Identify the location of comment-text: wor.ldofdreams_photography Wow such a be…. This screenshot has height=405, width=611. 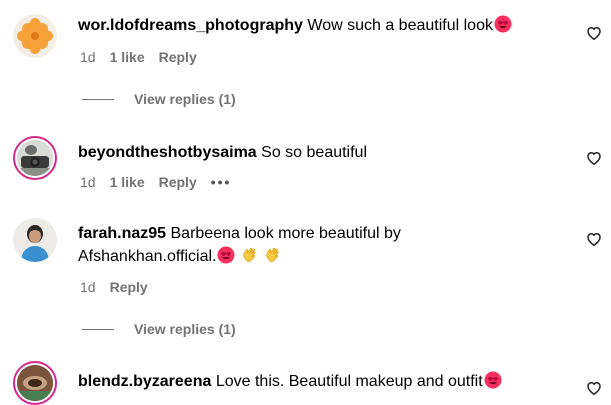
(328, 27).